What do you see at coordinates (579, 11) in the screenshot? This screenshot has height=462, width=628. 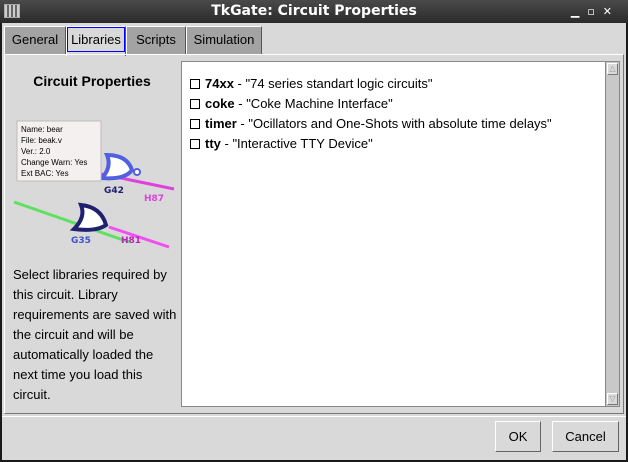 I see `minimize-icon: ▁` at bounding box center [579, 11].